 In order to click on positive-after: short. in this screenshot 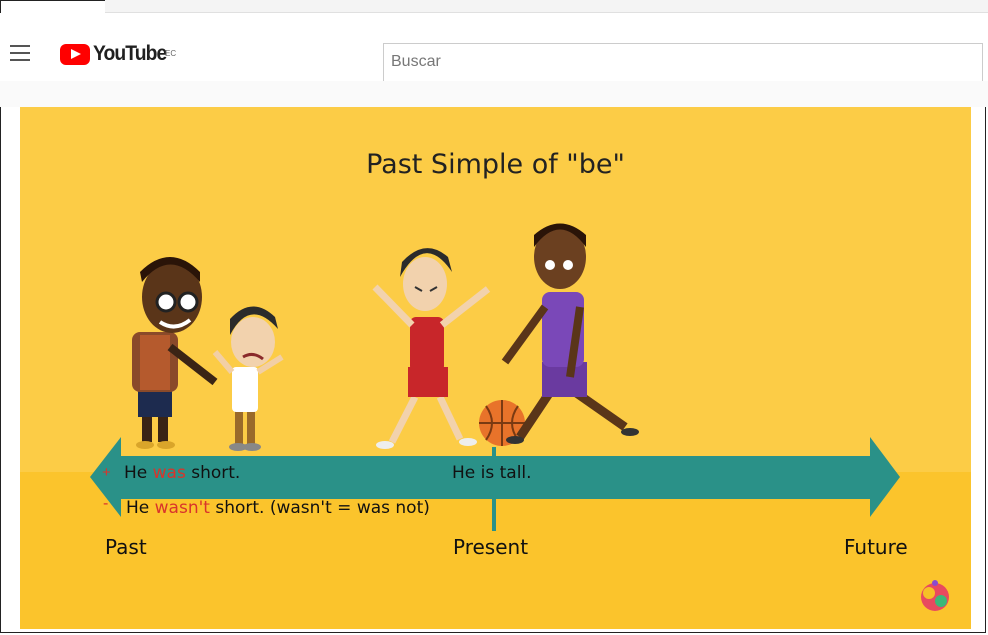, I will do `click(213, 473)`.